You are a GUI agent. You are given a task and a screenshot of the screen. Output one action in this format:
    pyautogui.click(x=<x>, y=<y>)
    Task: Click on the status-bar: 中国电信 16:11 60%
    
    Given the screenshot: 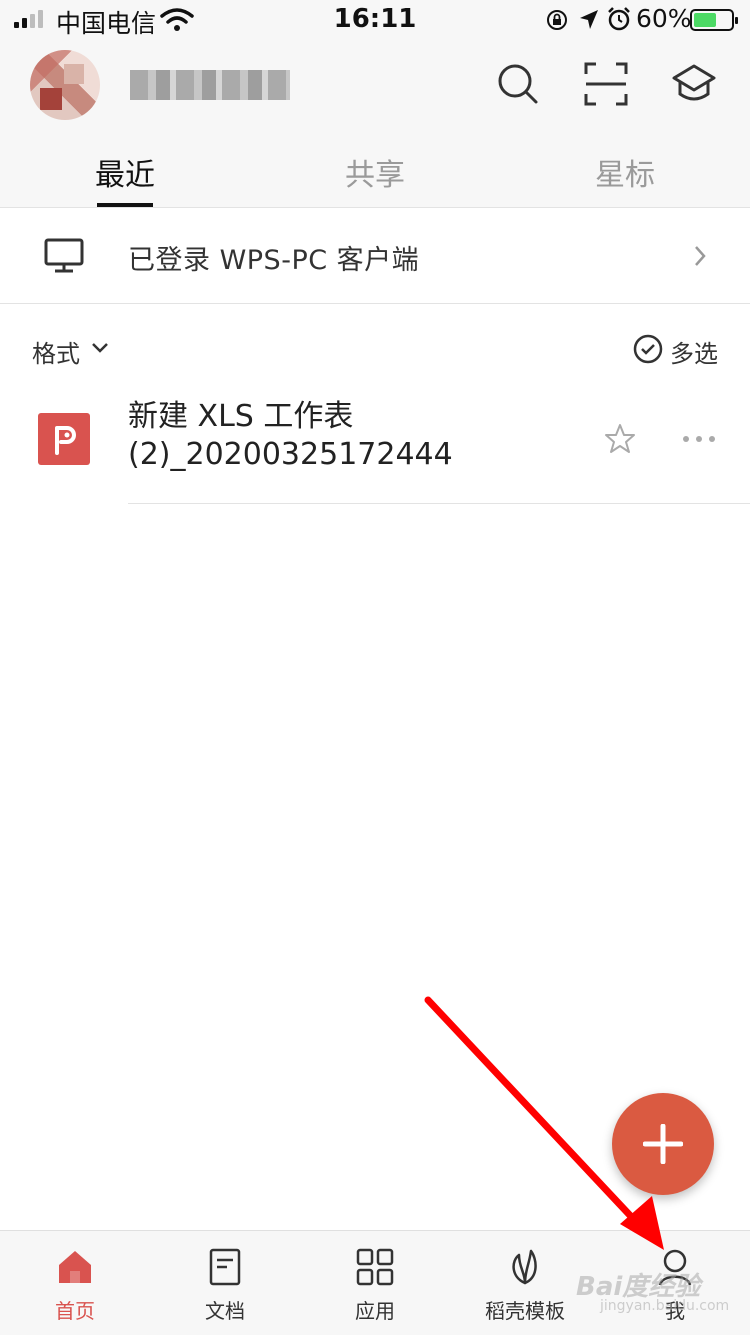 What is the action you would take?
    pyautogui.click(x=375, y=20)
    